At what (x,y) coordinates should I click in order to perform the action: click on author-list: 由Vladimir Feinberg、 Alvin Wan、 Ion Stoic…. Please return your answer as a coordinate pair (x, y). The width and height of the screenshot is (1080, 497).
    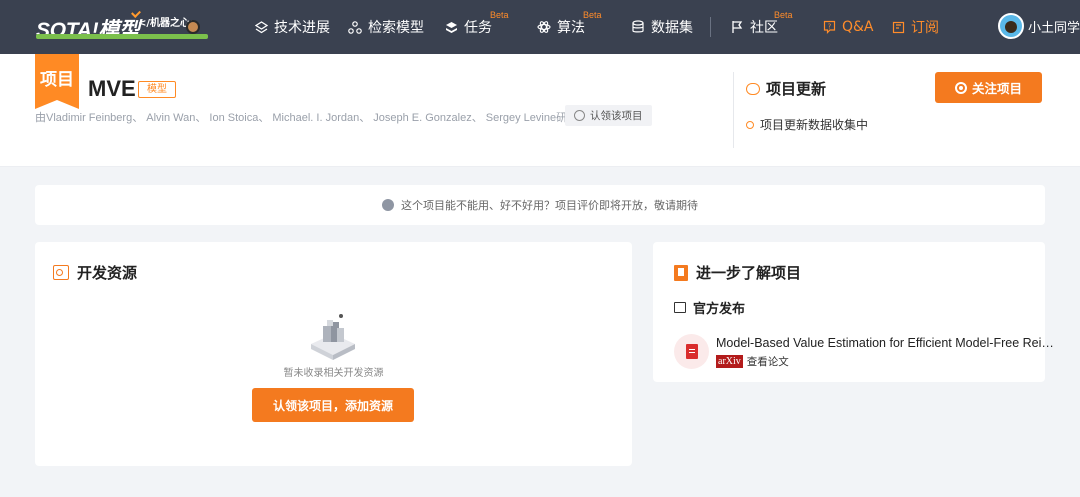
    Looking at the image, I should click on (307, 118).